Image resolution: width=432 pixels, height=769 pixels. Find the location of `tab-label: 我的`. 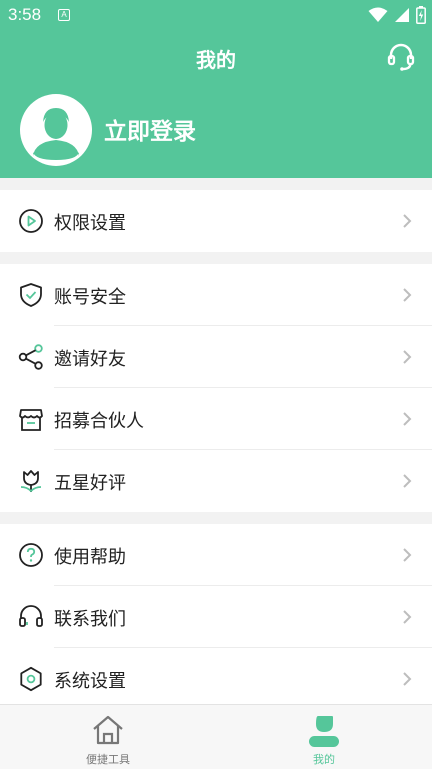

tab-label: 我的 is located at coordinates (324, 759).